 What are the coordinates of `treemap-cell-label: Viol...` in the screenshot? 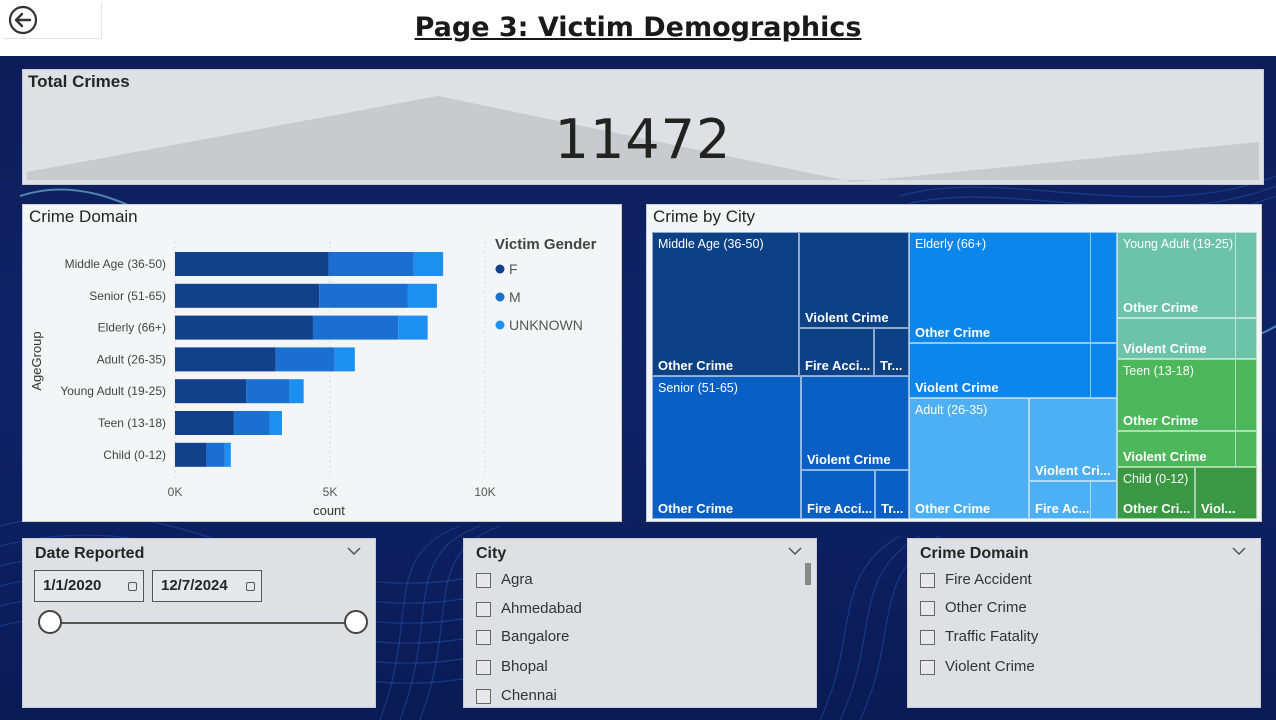 It's located at (1218, 508).